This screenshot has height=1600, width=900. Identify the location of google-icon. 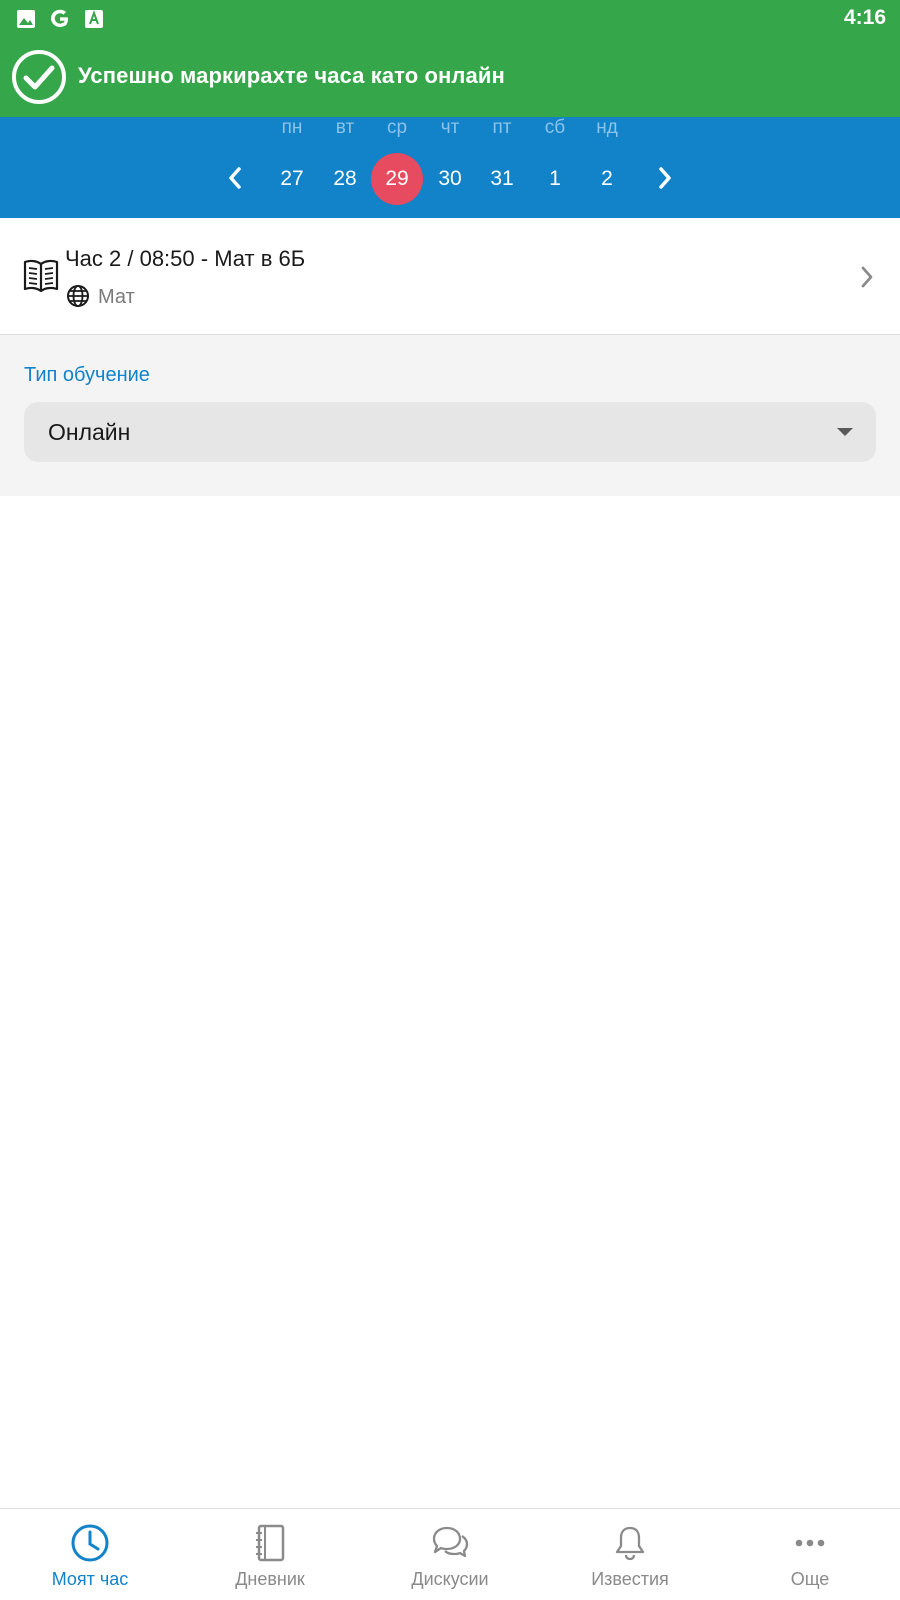
(59, 18).